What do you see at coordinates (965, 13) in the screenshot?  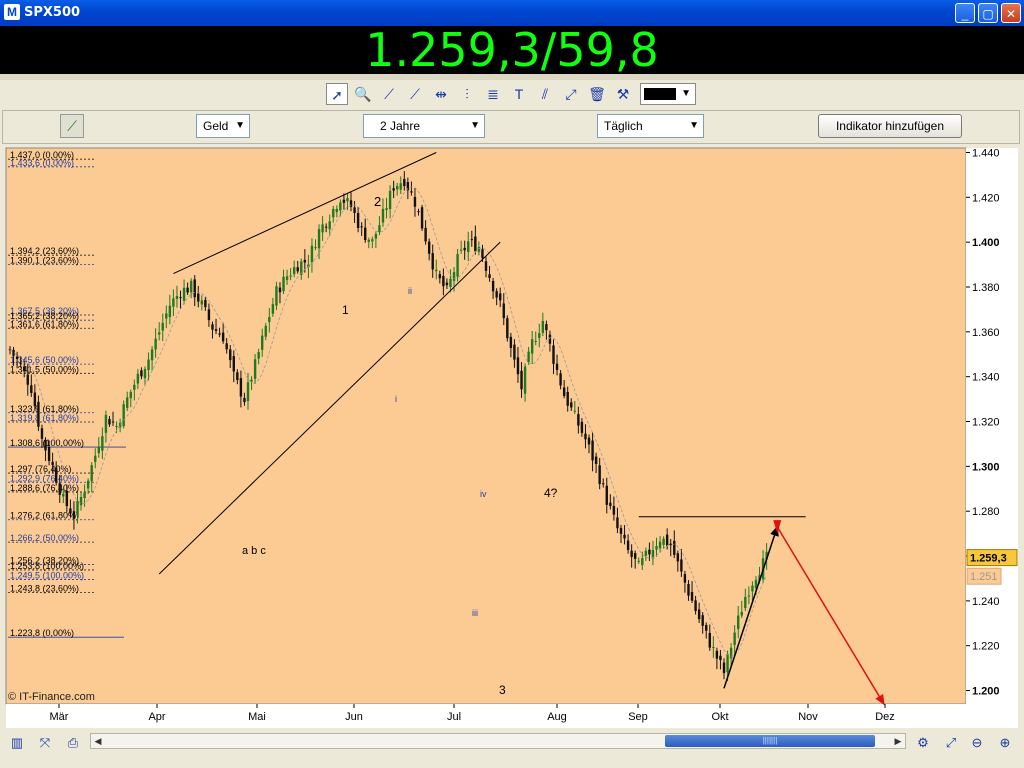 I see `minimize-button: _` at bounding box center [965, 13].